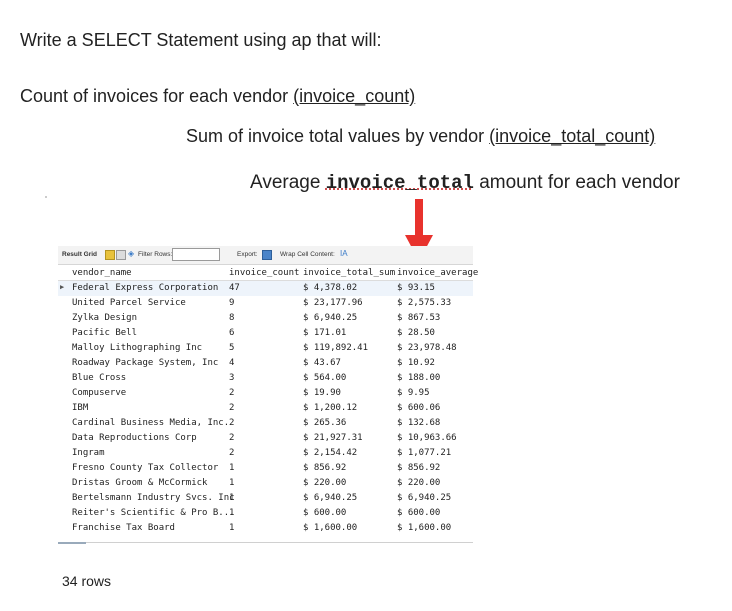 The width and height of the screenshot is (732, 611). I want to click on invoice-average-cell: $ 856.92, so click(418, 468).